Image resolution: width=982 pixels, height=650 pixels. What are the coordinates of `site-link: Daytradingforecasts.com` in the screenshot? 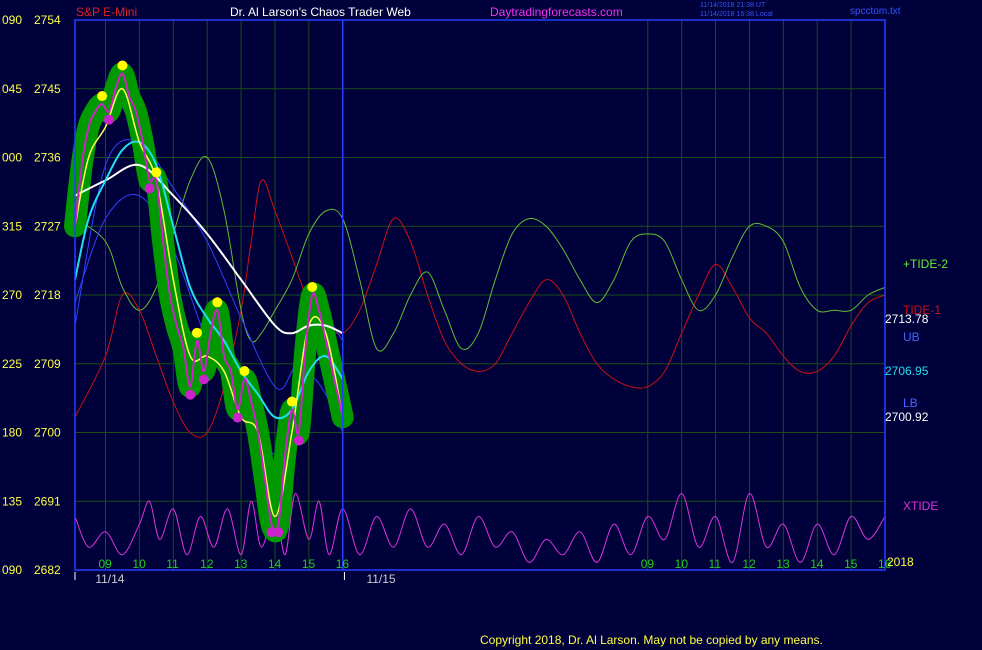 It's located at (556, 12).